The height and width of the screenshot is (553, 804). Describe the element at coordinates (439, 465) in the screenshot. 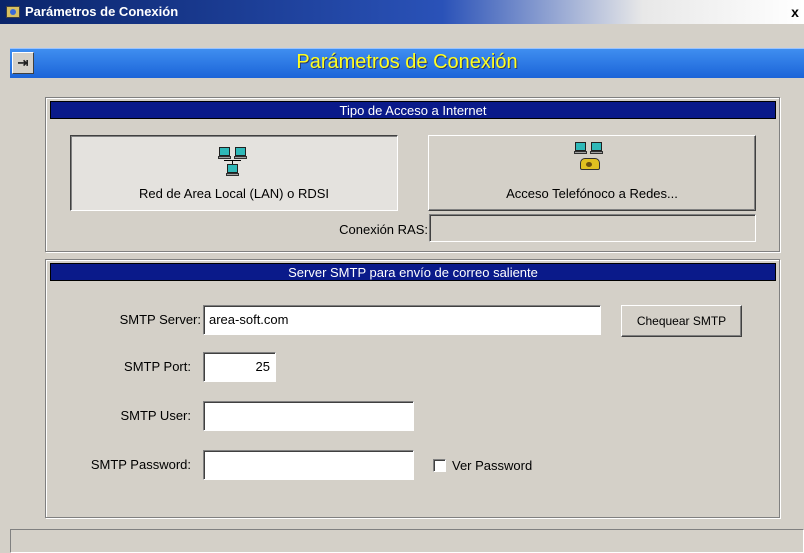

I see `show-password-checkbox` at that location.